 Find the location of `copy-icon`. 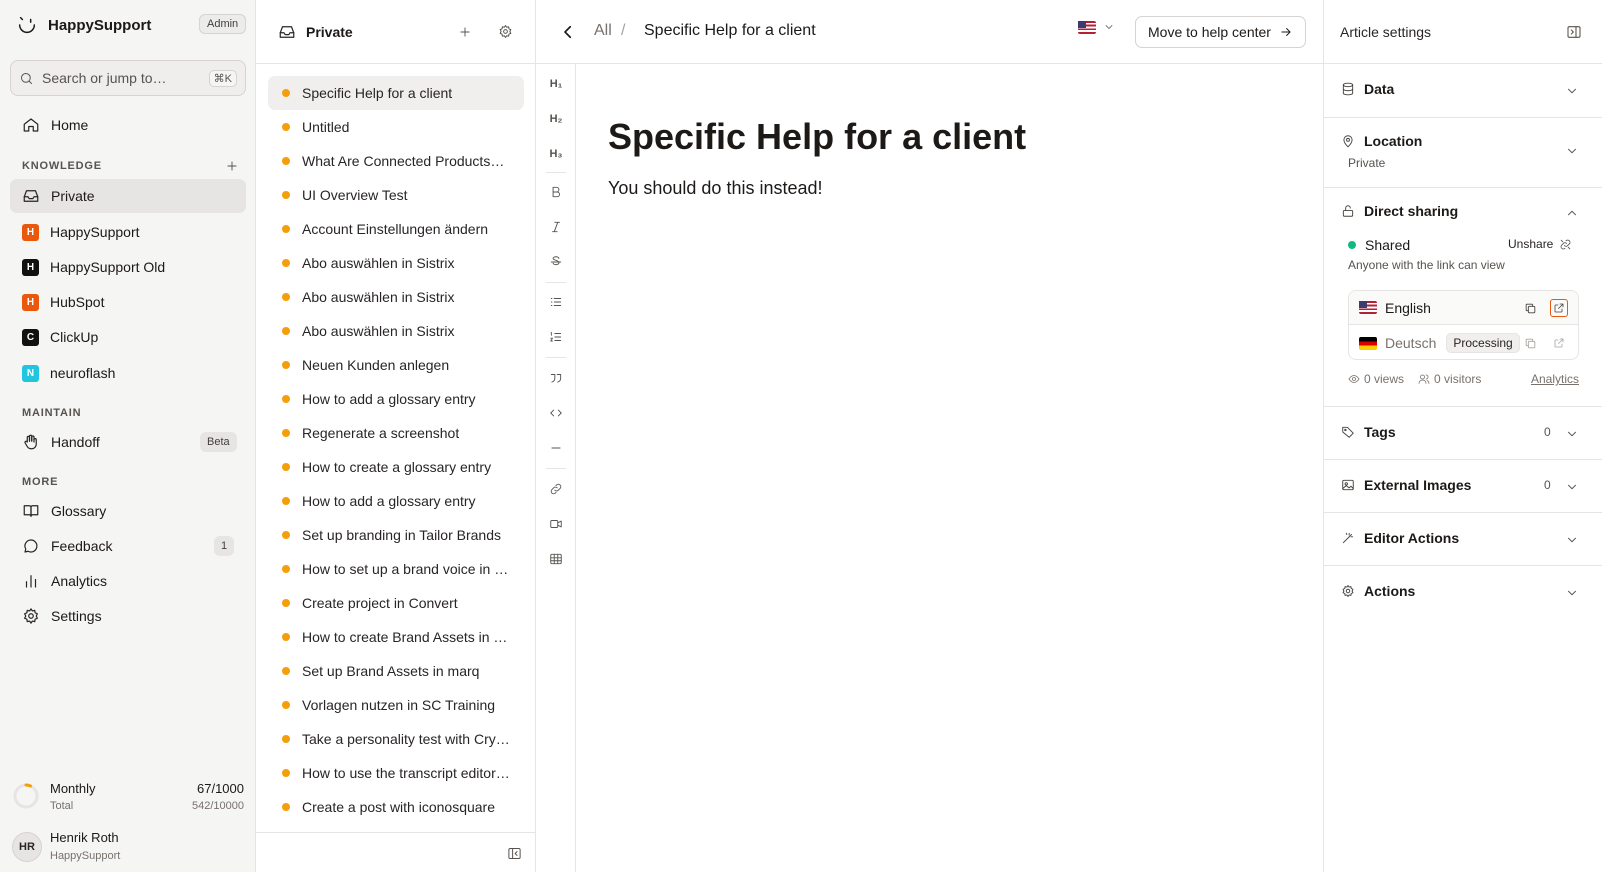

copy-icon is located at coordinates (1530, 308).